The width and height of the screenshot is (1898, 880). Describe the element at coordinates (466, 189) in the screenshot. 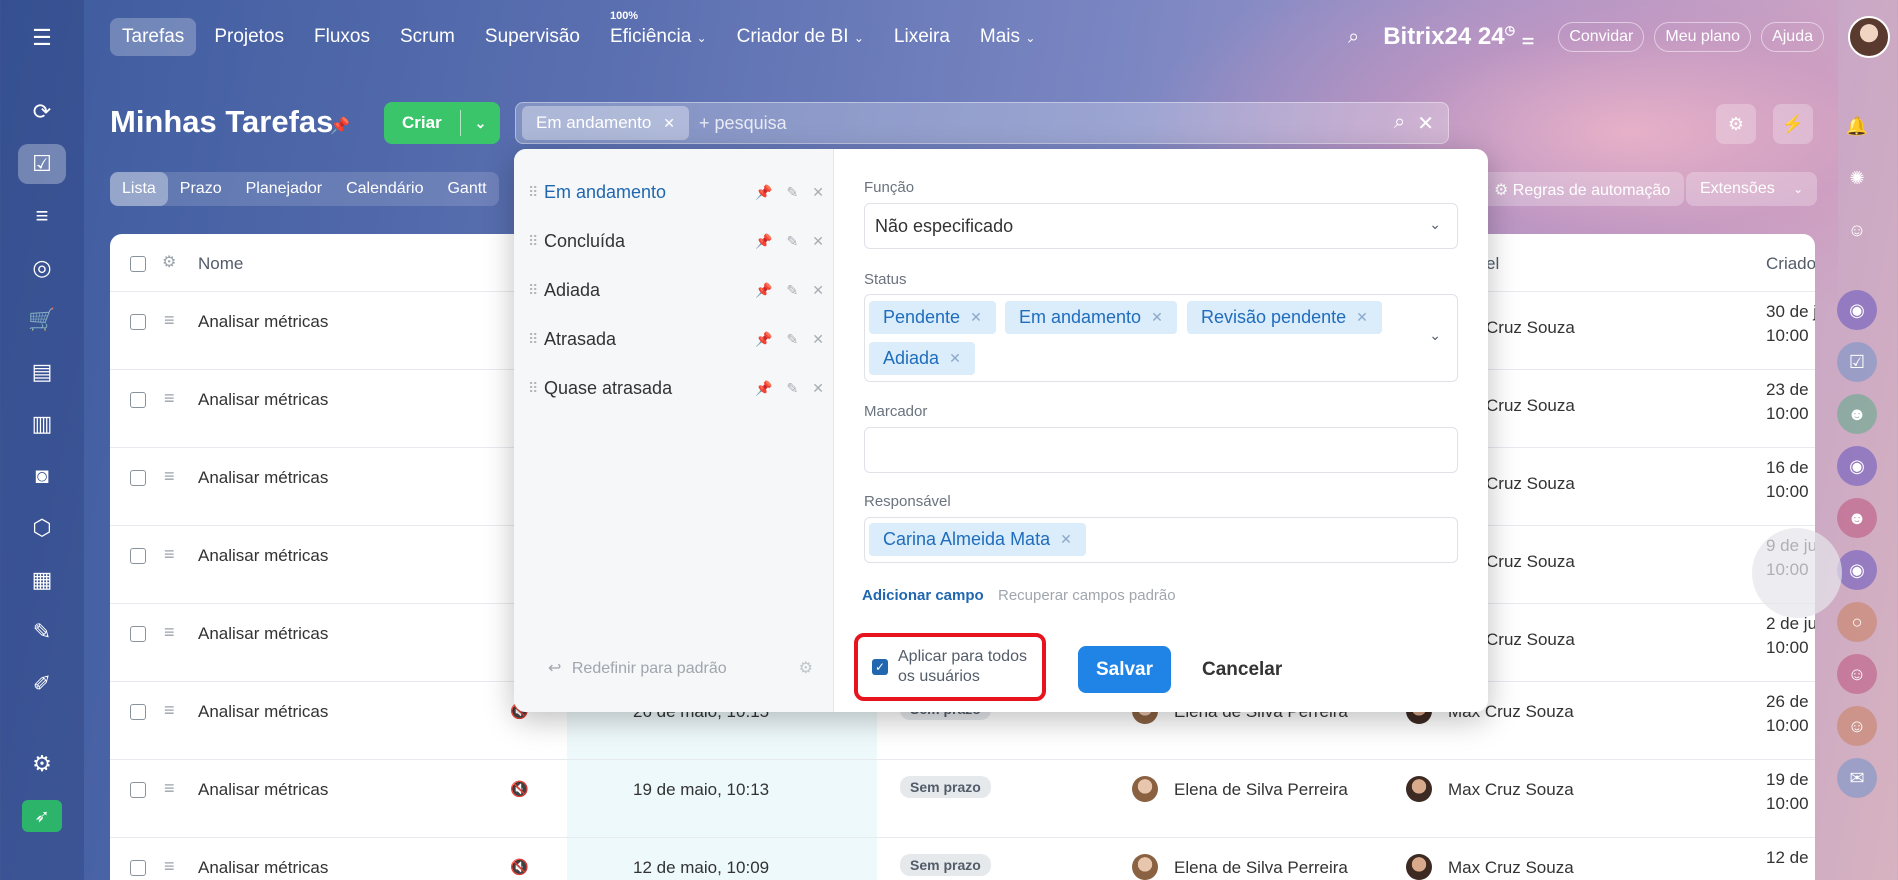

I see `tab-gantt: Gantt` at that location.